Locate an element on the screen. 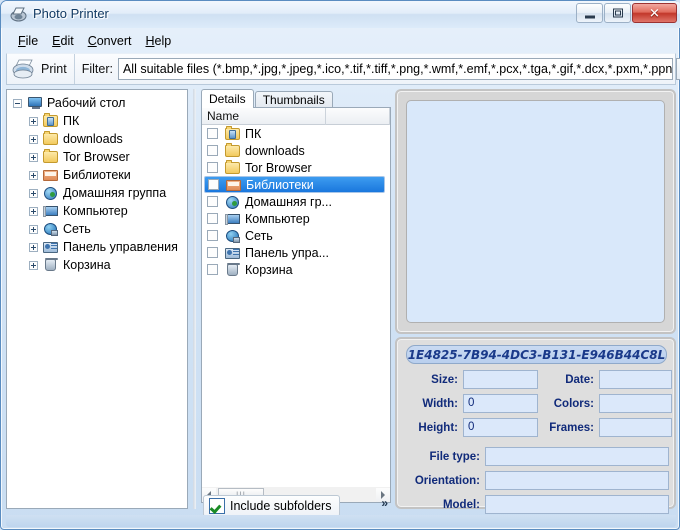 Image resolution: width=680 pixels, height=530 pixels. tree-node-libraries: Библиотеки is located at coordinates (100, 175).